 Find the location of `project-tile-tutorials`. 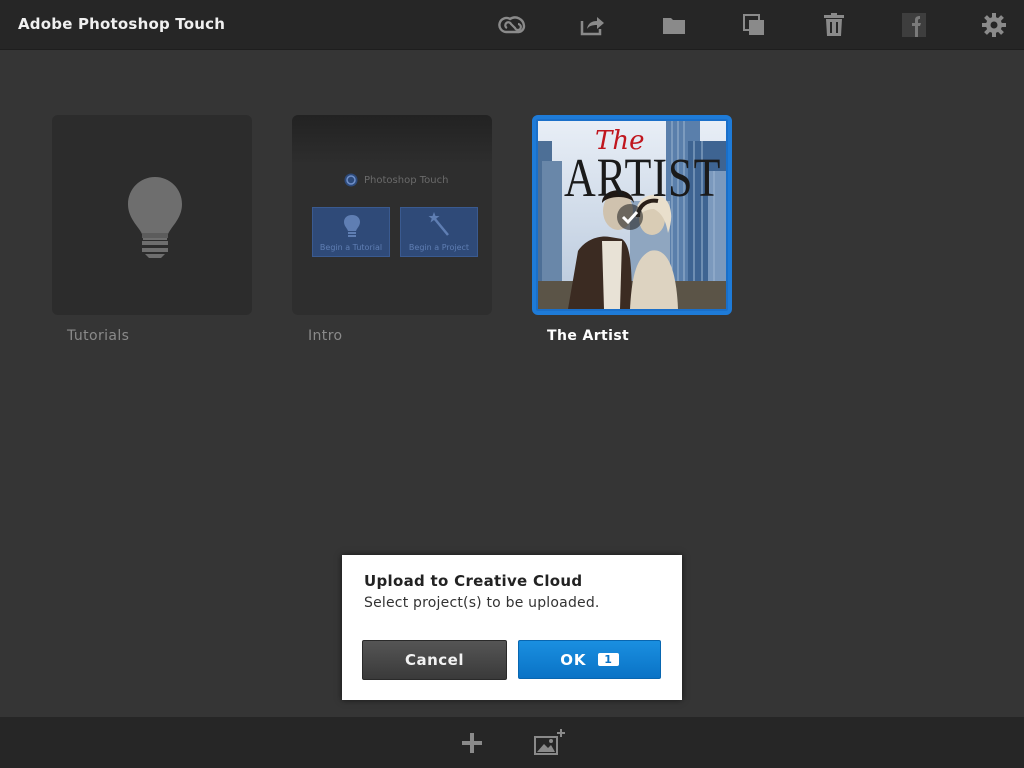

project-tile-tutorials is located at coordinates (152, 215).